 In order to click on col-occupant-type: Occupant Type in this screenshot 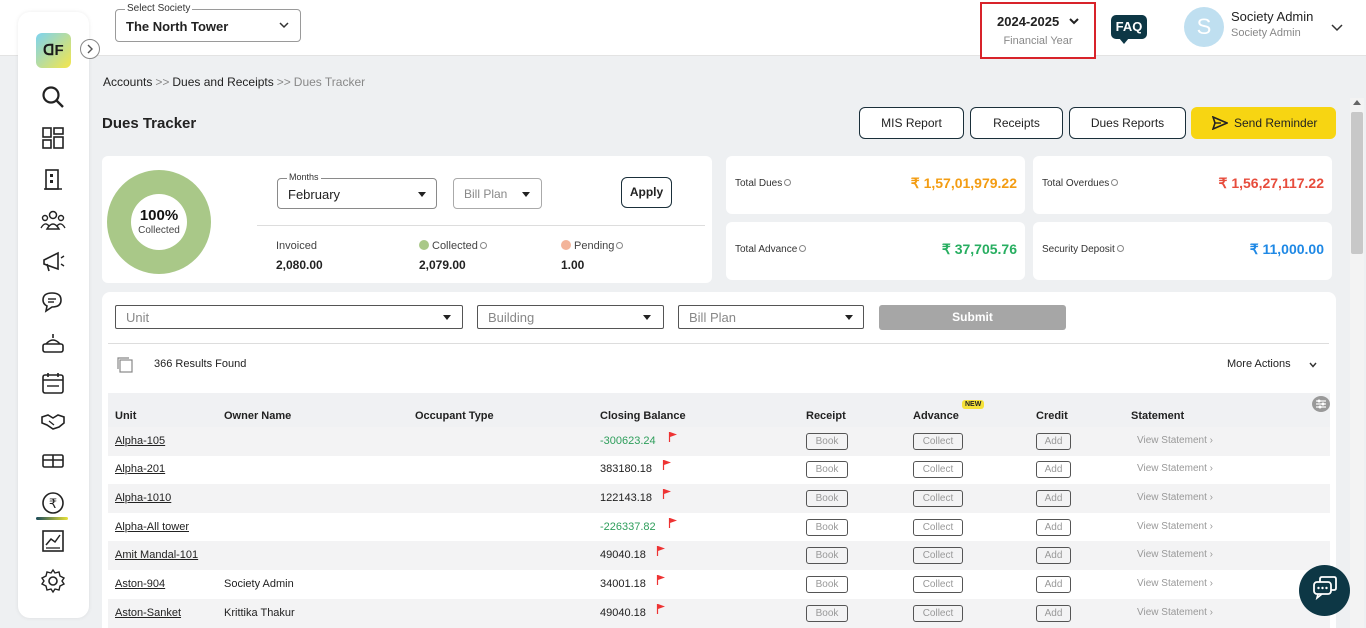, I will do `click(454, 416)`.